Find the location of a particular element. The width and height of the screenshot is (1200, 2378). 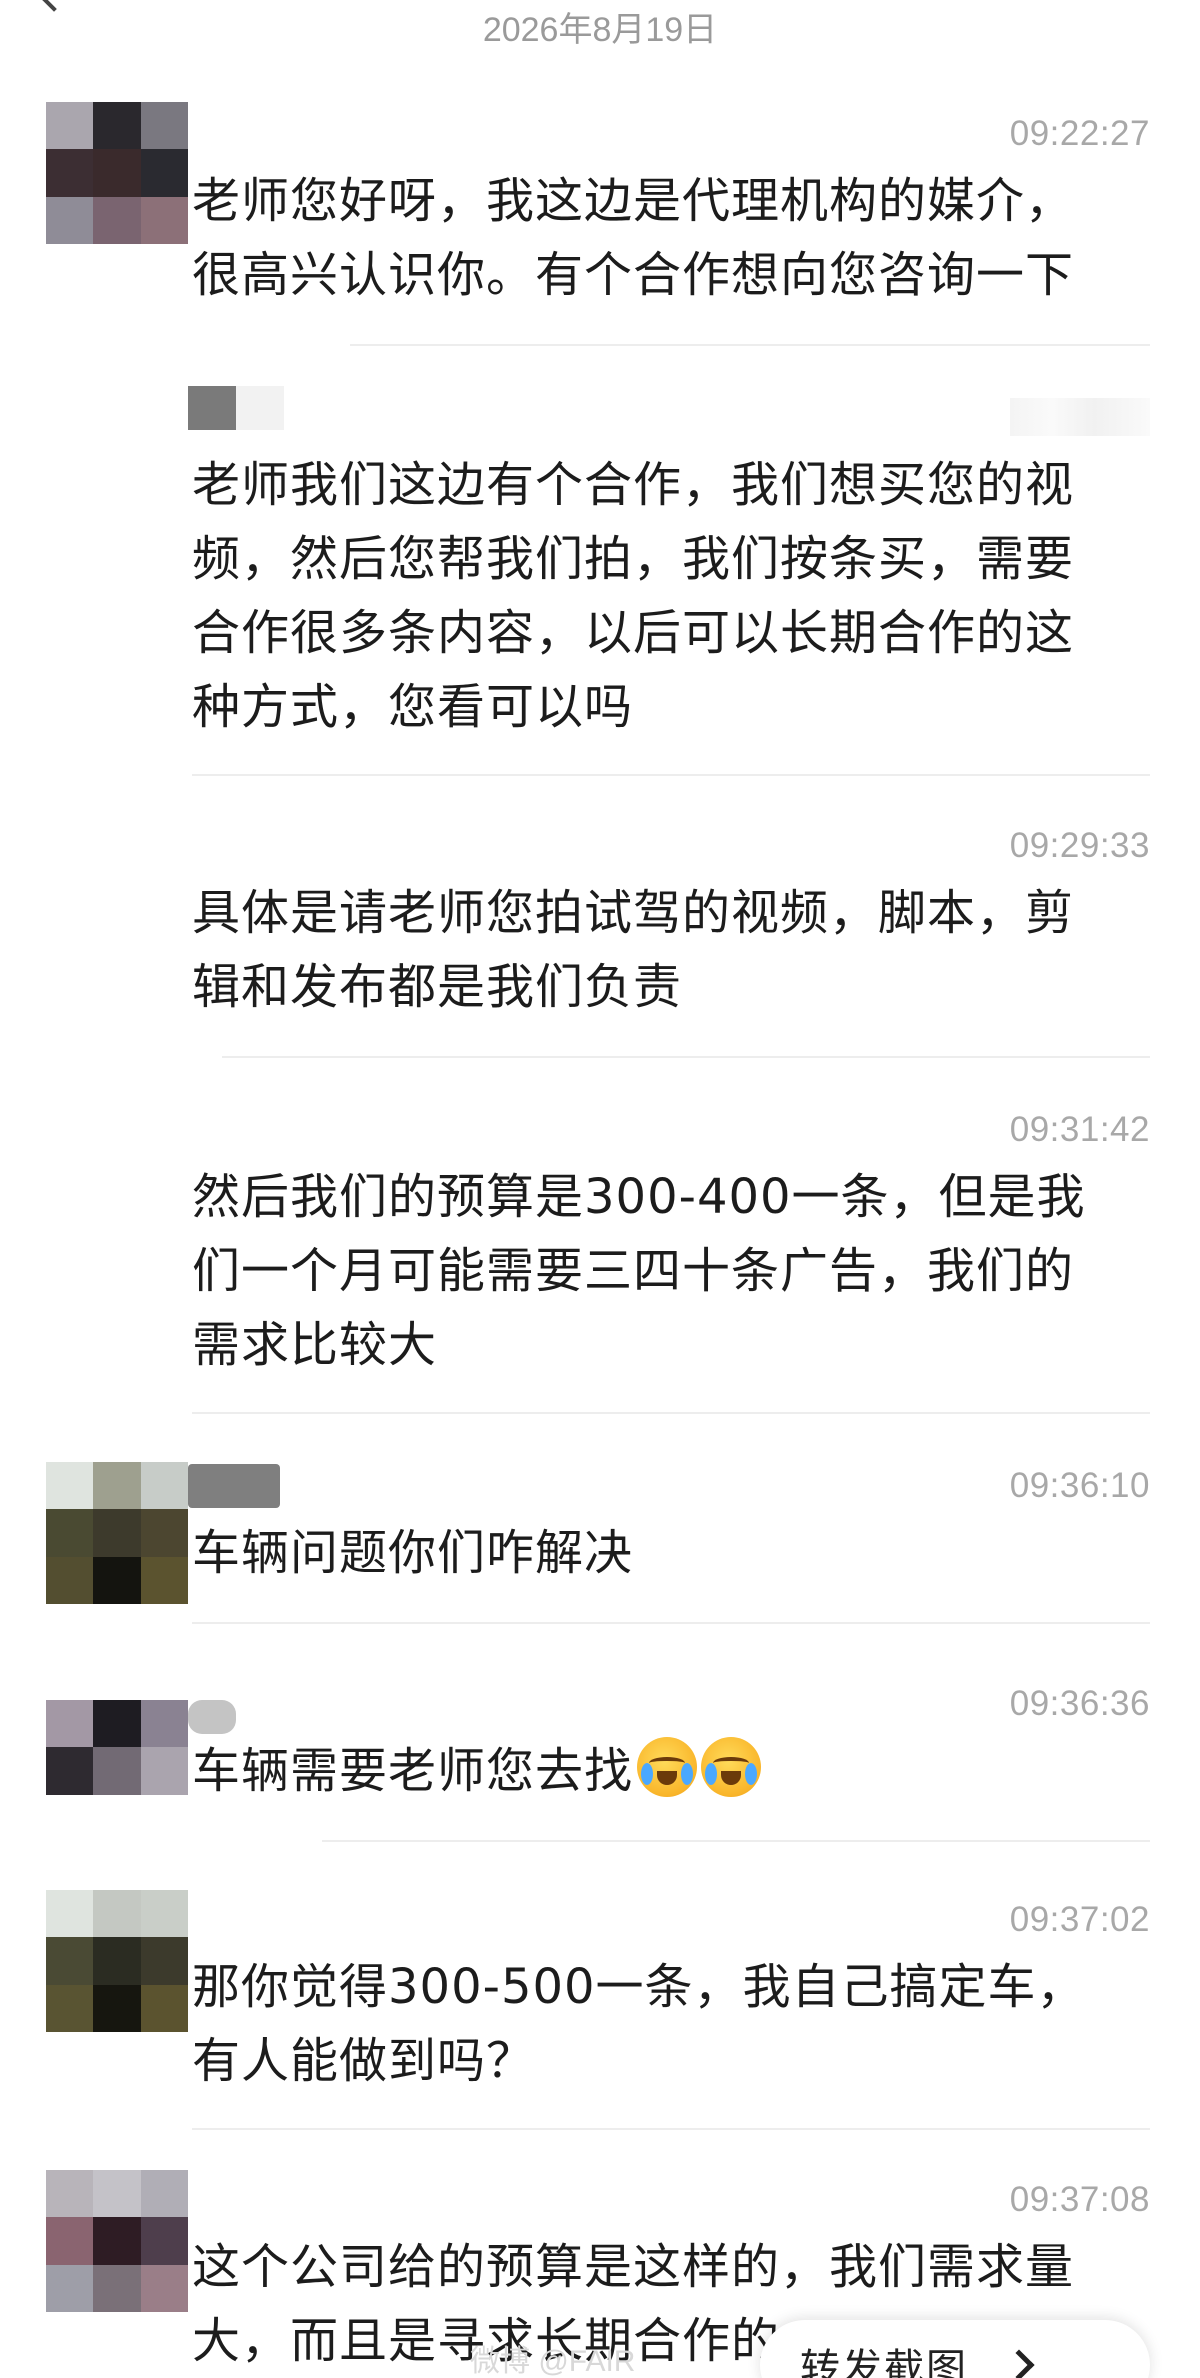

message-text-line: 们一个月可能需要三四十条广告，我们的 is located at coordinates (633, 1271).